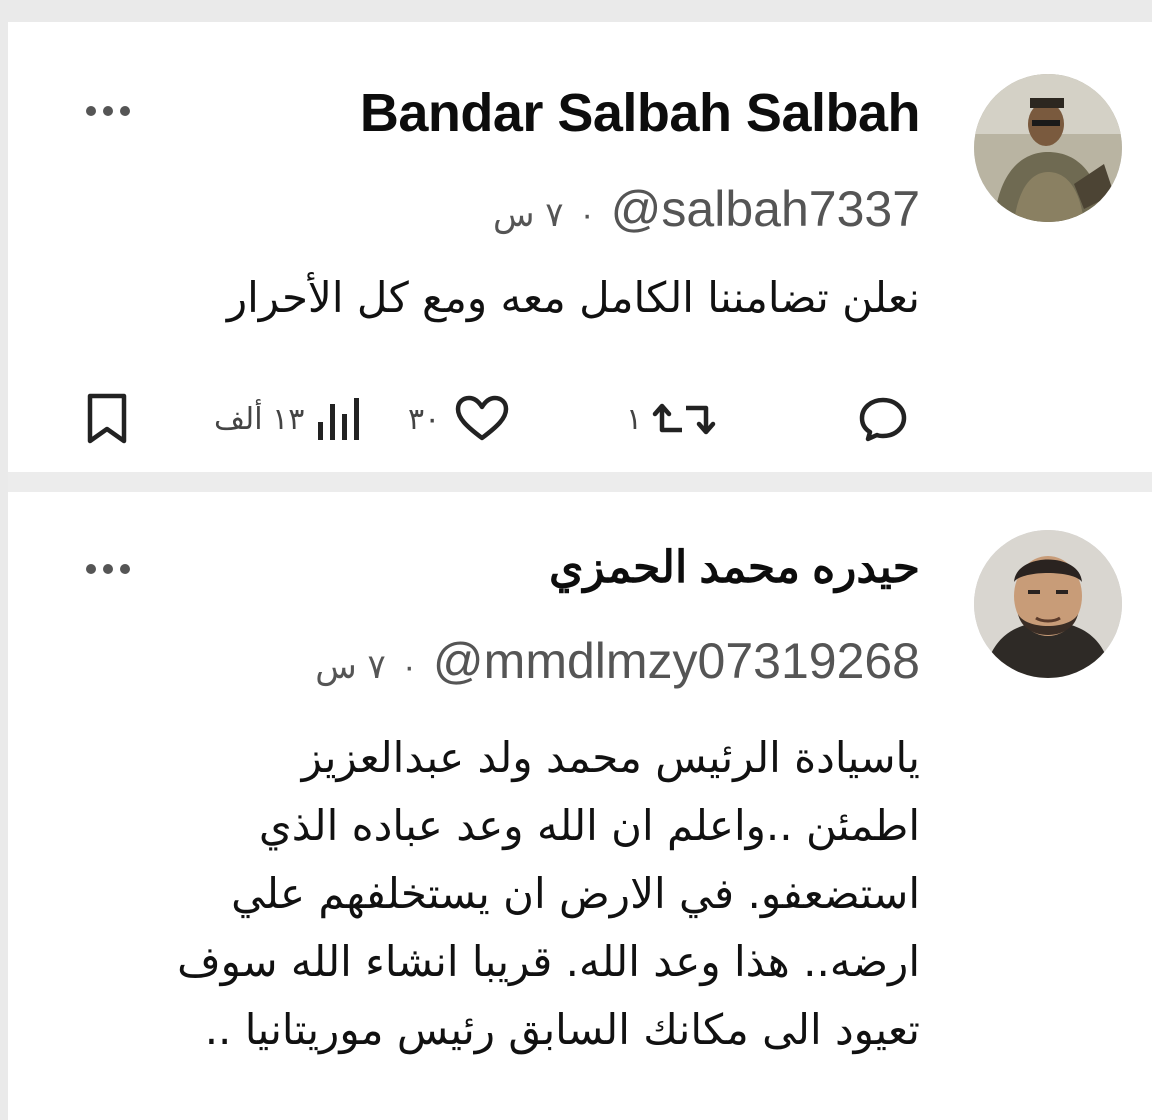 This screenshot has height=1120, width=1152. I want to click on handle-line: ٧ س · @salbah7337, so click(706, 209).